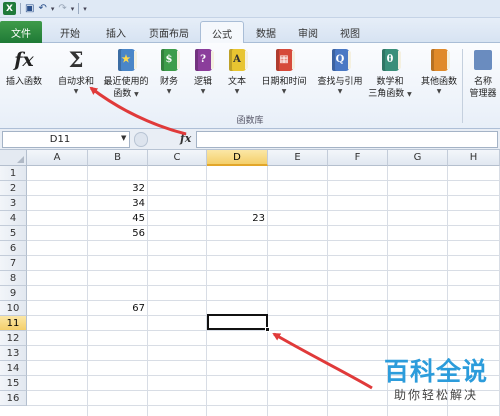  What do you see at coordinates (13, 338) in the screenshot?
I see `row-header-12: 12` at bounding box center [13, 338].